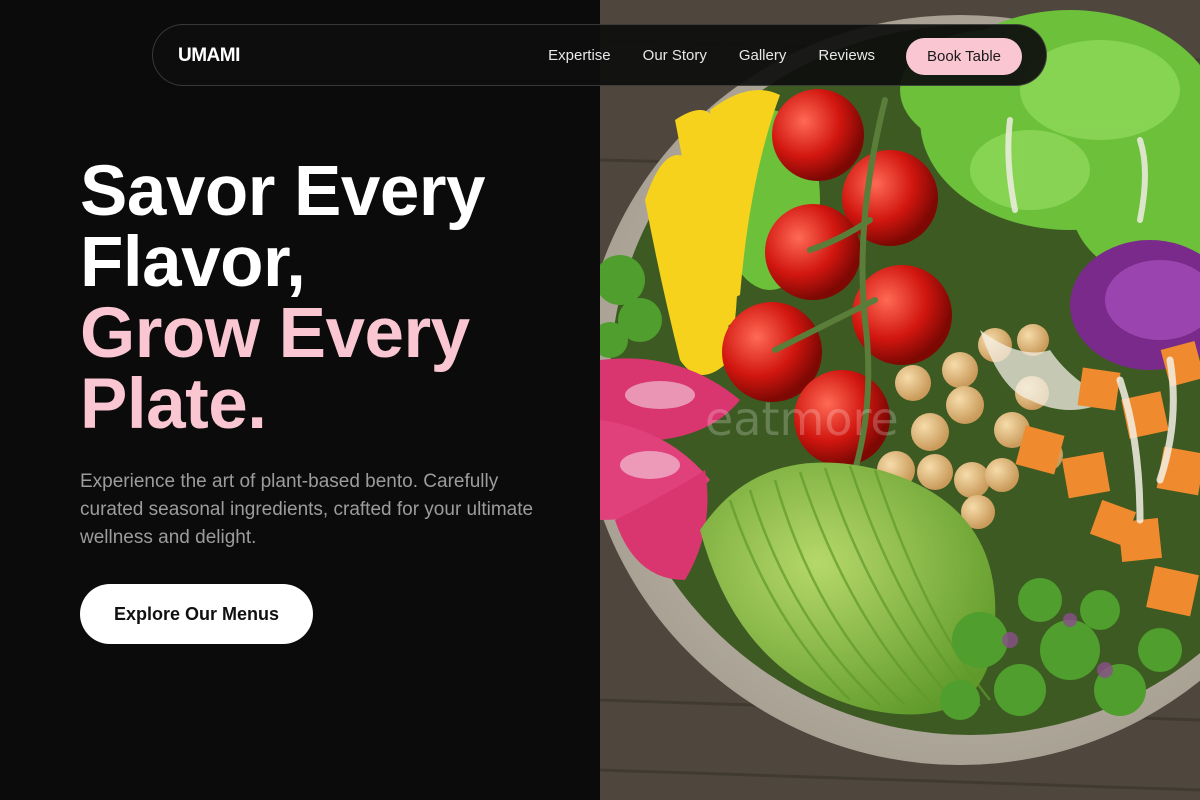 The image size is (1200, 800). I want to click on image-watermark: eatmore, so click(802, 419).